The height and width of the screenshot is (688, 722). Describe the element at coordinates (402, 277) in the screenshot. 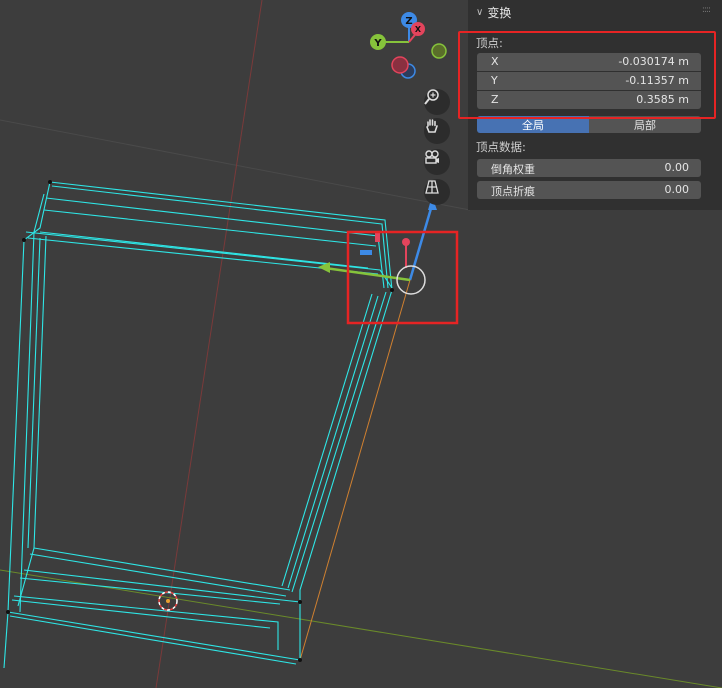

I see `highlight-box-gizmo` at that location.